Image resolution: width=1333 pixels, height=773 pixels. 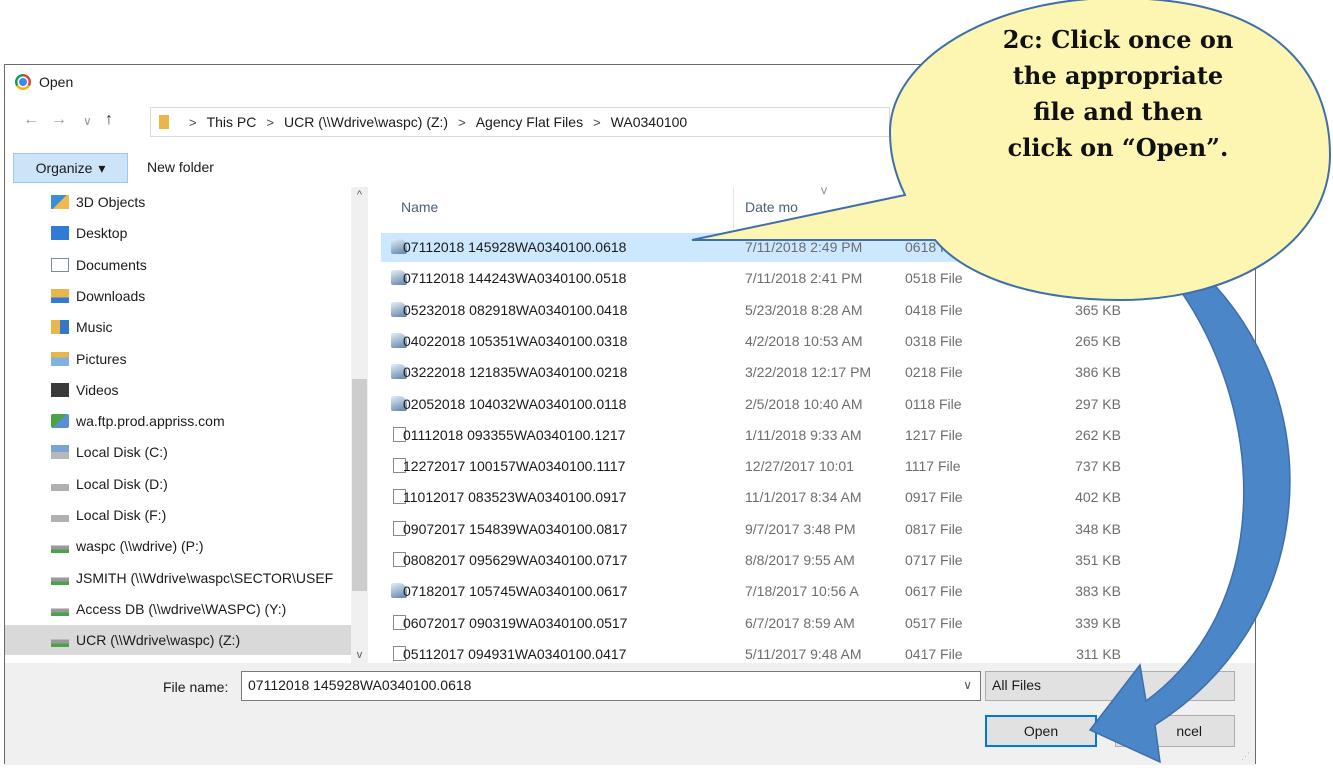 What do you see at coordinates (1098, 403) in the screenshot?
I see `file-size-cell: 297 KB` at bounding box center [1098, 403].